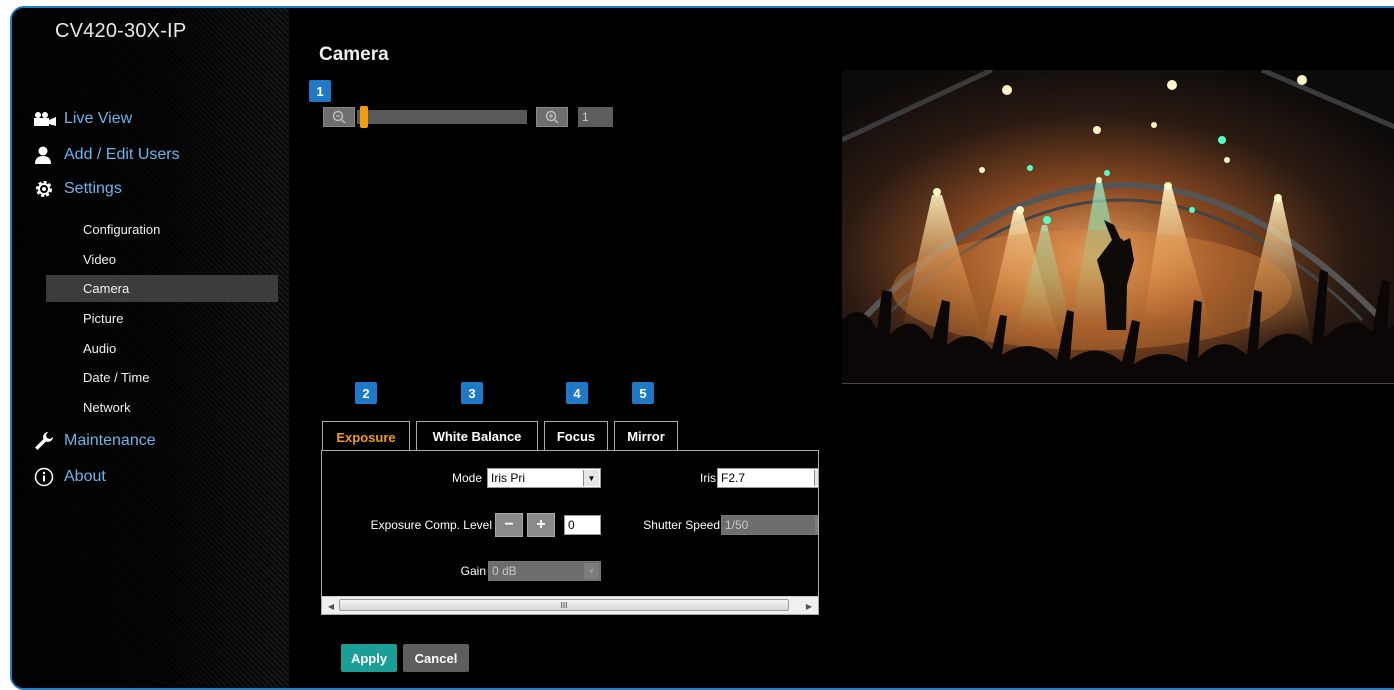 The height and width of the screenshot is (690, 1394). I want to click on gain-select: 0 dB ▼, so click(544, 571).